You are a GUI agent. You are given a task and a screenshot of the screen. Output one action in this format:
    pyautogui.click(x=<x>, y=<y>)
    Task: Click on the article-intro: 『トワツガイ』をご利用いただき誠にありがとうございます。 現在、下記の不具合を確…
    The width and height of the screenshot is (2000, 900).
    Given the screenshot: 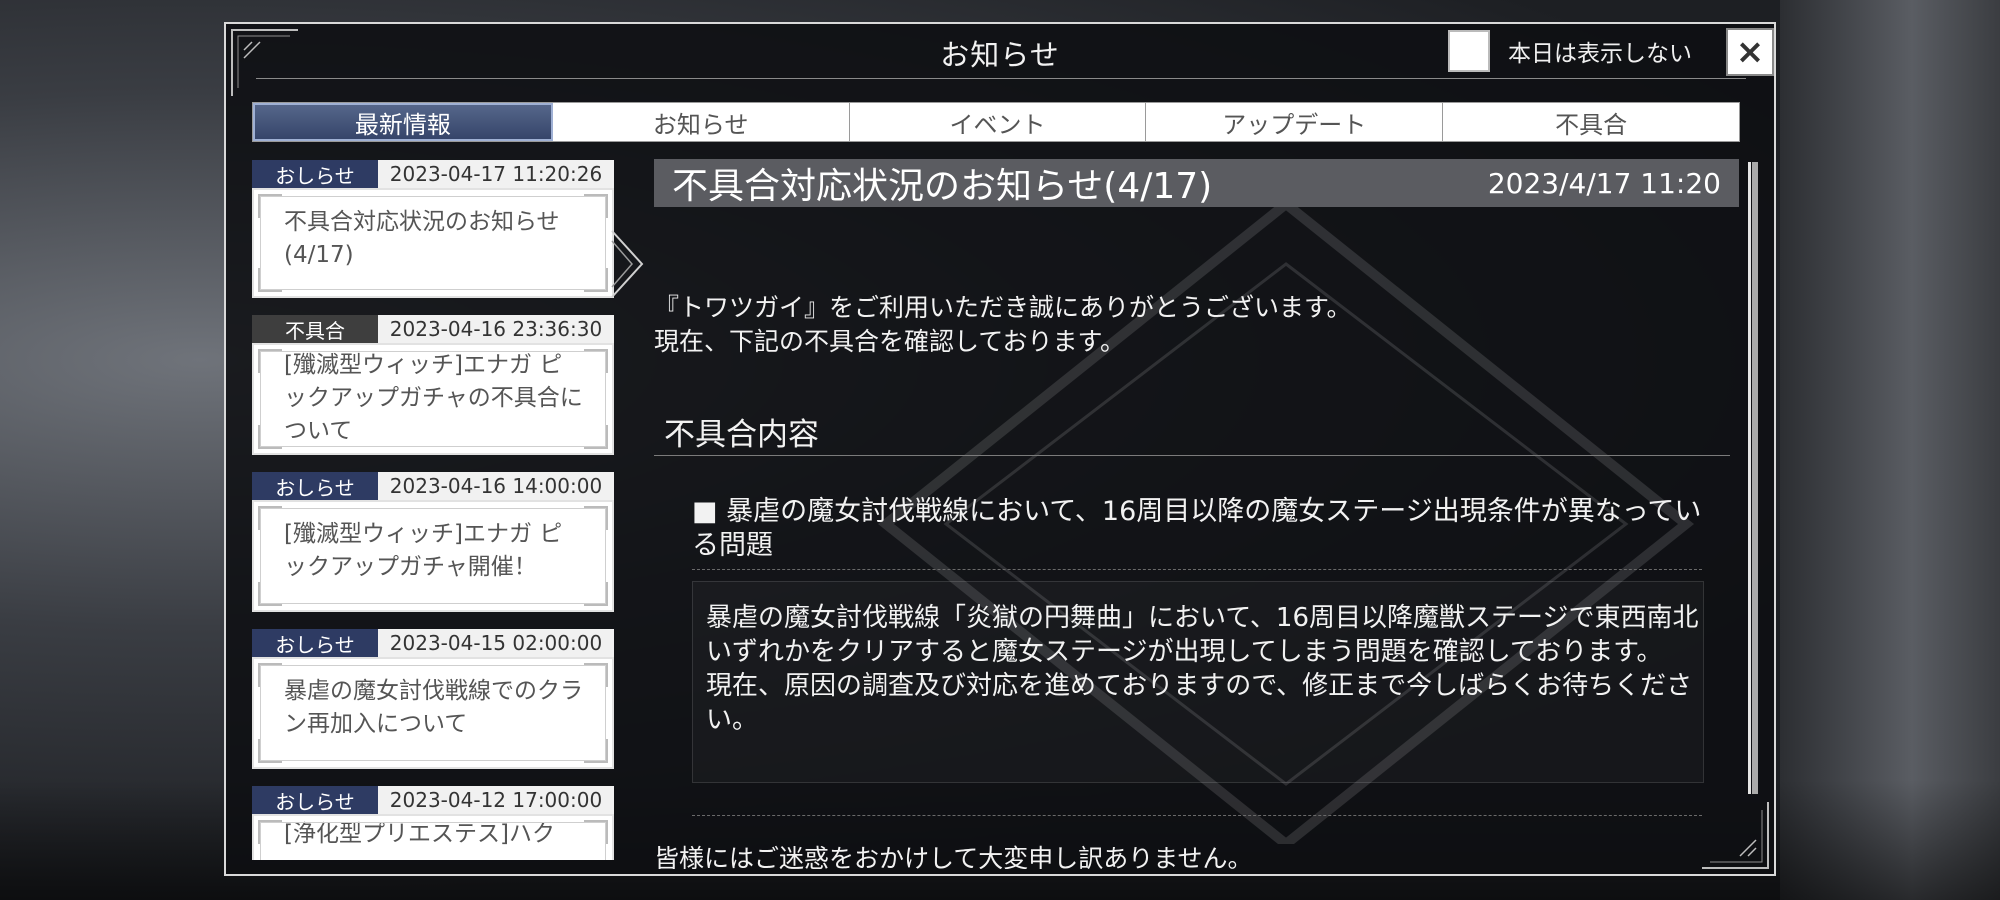 What is the action you would take?
    pyautogui.click(x=1184, y=325)
    